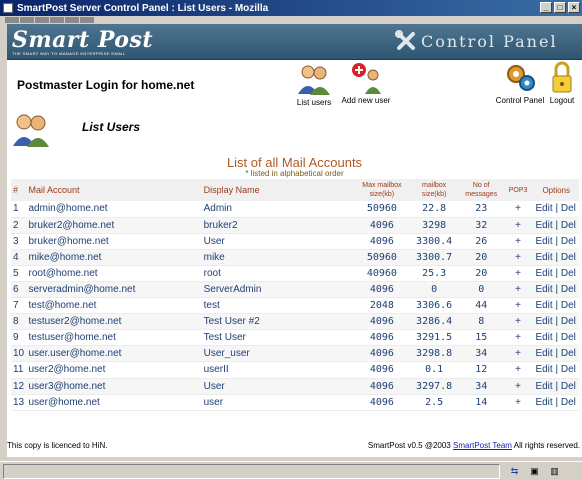  Describe the element at coordinates (278, 209) in the screenshot. I see `display-name-cell: Admin` at that location.